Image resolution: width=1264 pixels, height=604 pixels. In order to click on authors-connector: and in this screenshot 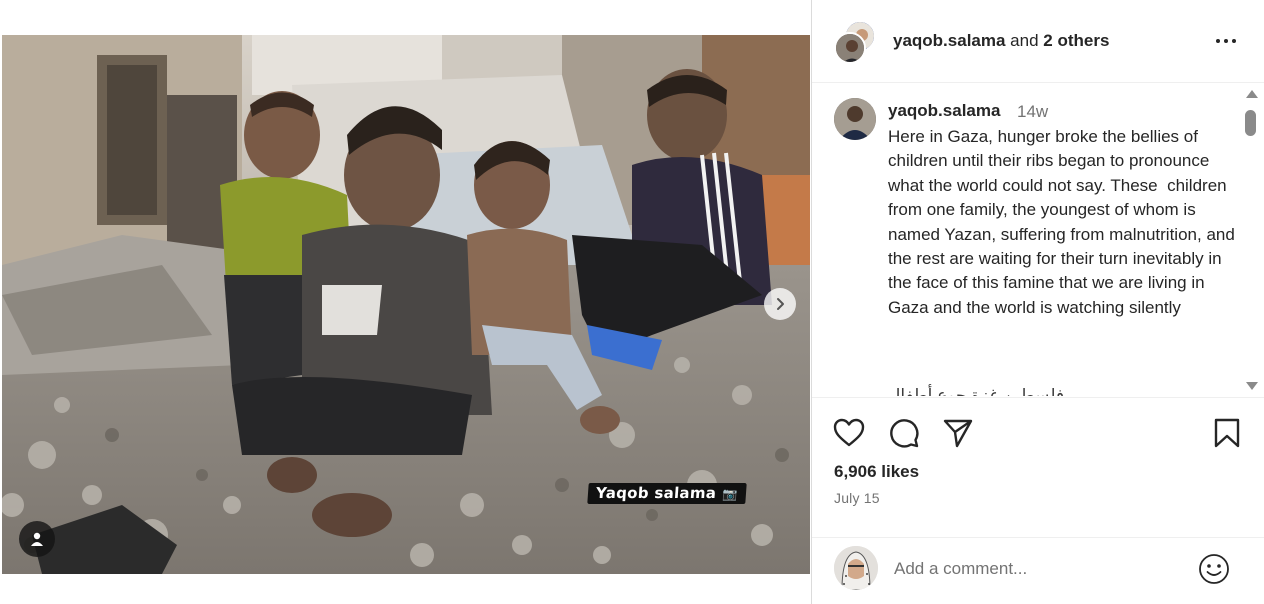, I will do `click(1024, 40)`.